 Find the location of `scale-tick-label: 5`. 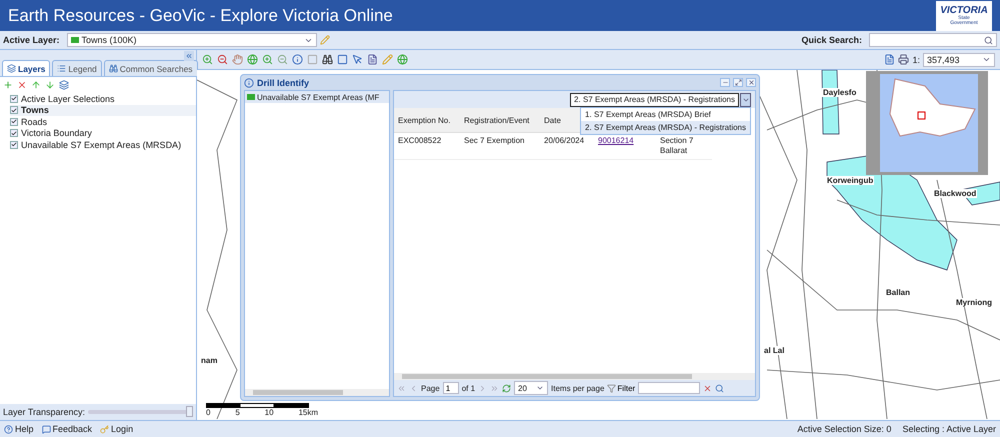

scale-tick-label: 5 is located at coordinates (237, 412).